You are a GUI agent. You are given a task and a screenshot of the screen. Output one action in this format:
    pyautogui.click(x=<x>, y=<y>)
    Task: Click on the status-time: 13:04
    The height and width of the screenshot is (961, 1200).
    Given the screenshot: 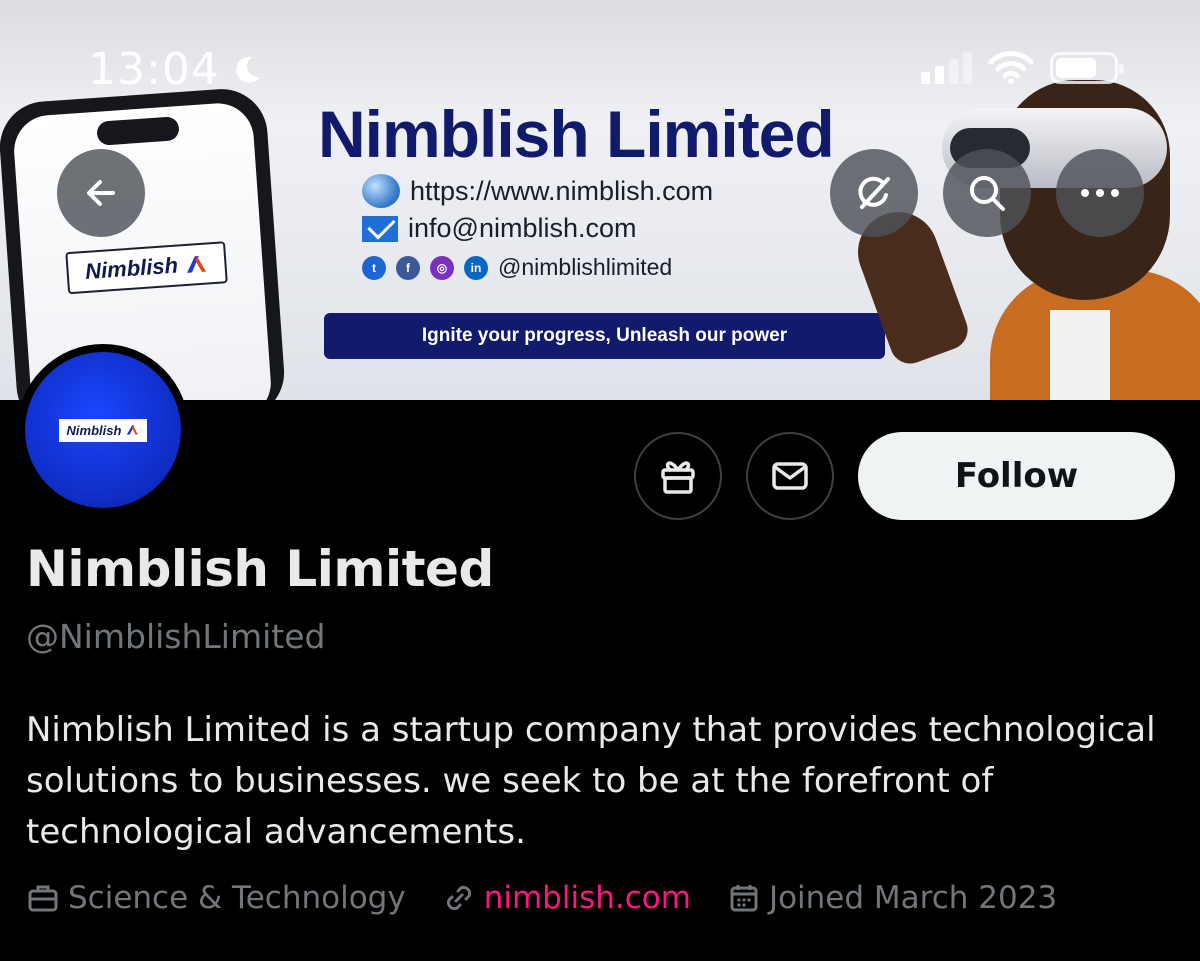 What is the action you would take?
    pyautogui.click(x=176, y=69)
    